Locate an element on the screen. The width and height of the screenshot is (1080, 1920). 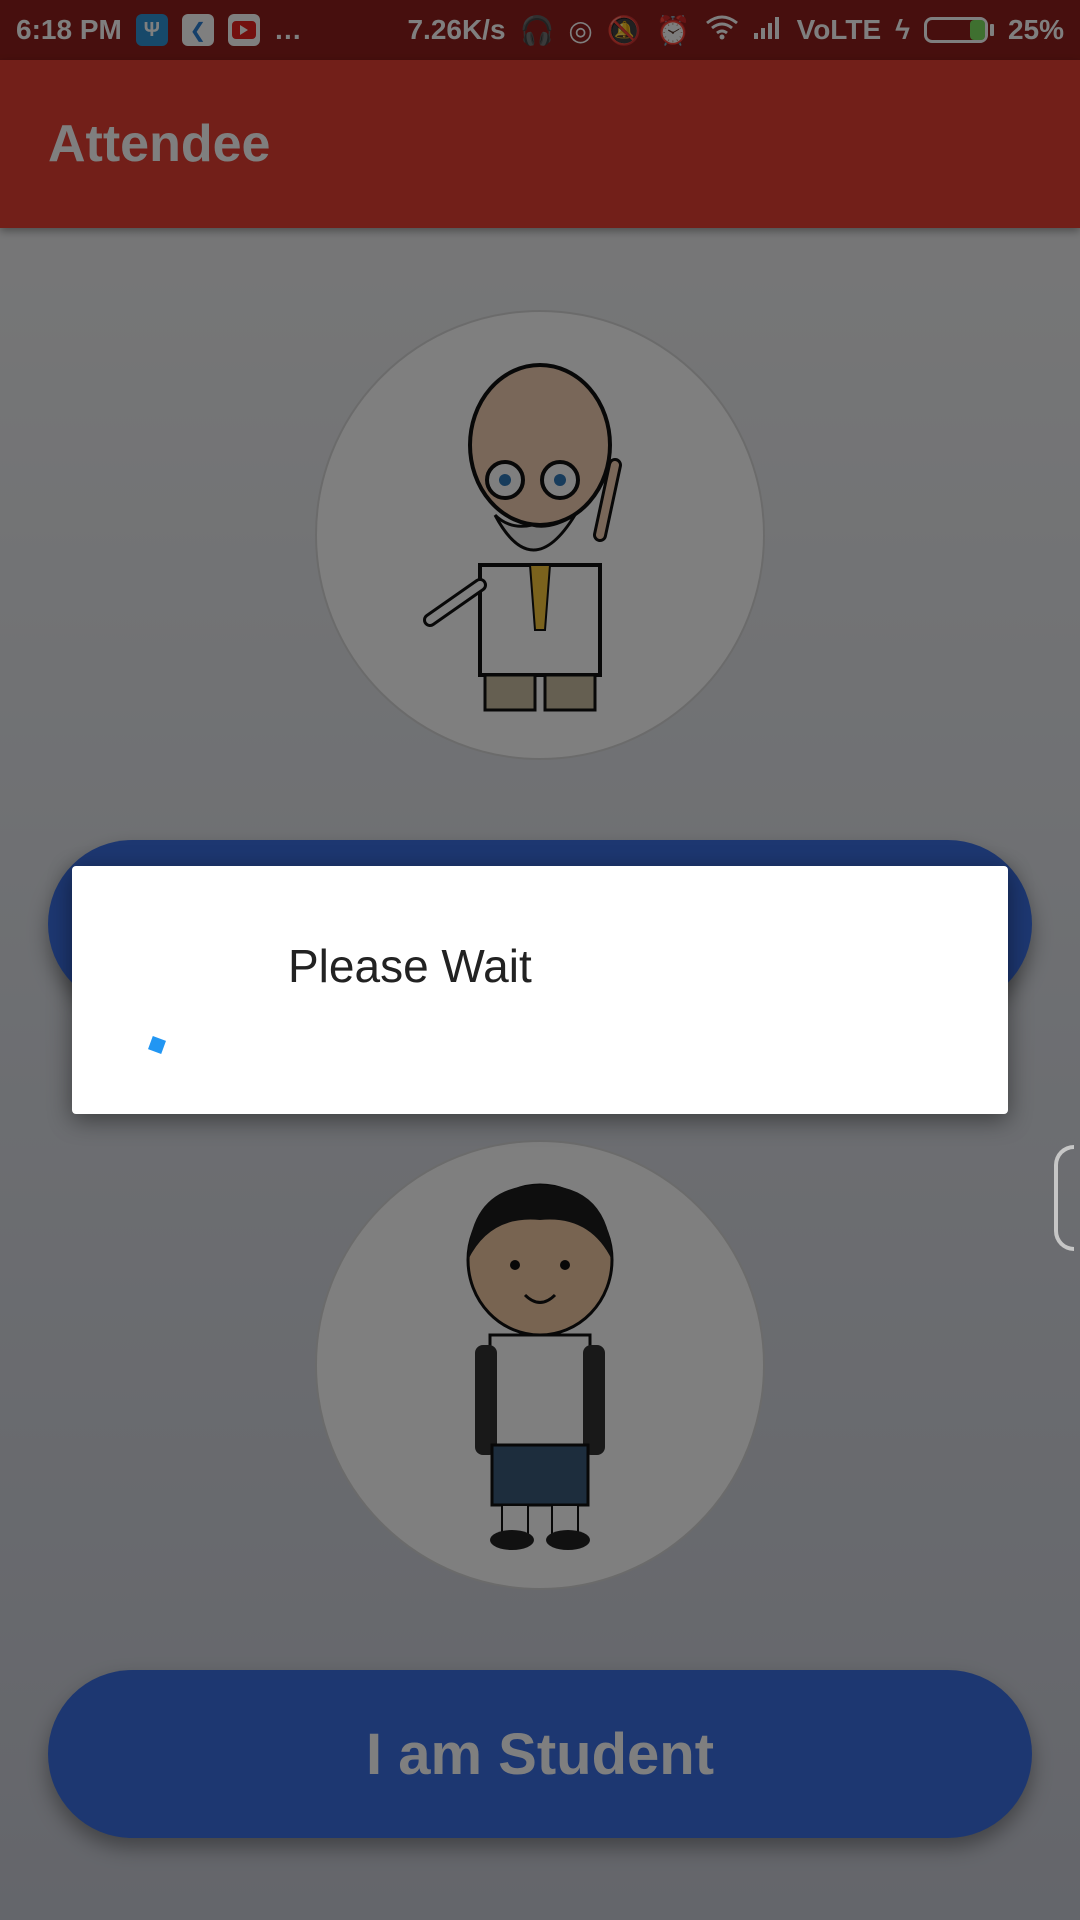
dialog-message: Please Wait is located at coordinates (410, 966).